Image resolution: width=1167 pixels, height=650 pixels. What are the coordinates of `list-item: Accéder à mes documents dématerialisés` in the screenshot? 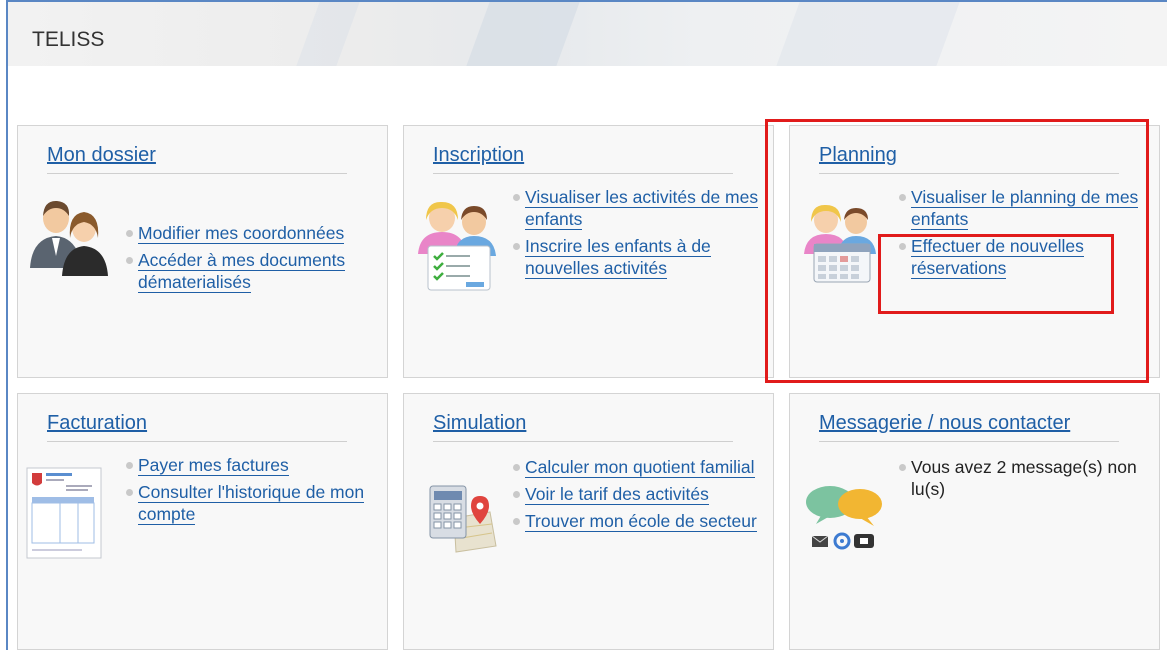 It's located at (254, 271).